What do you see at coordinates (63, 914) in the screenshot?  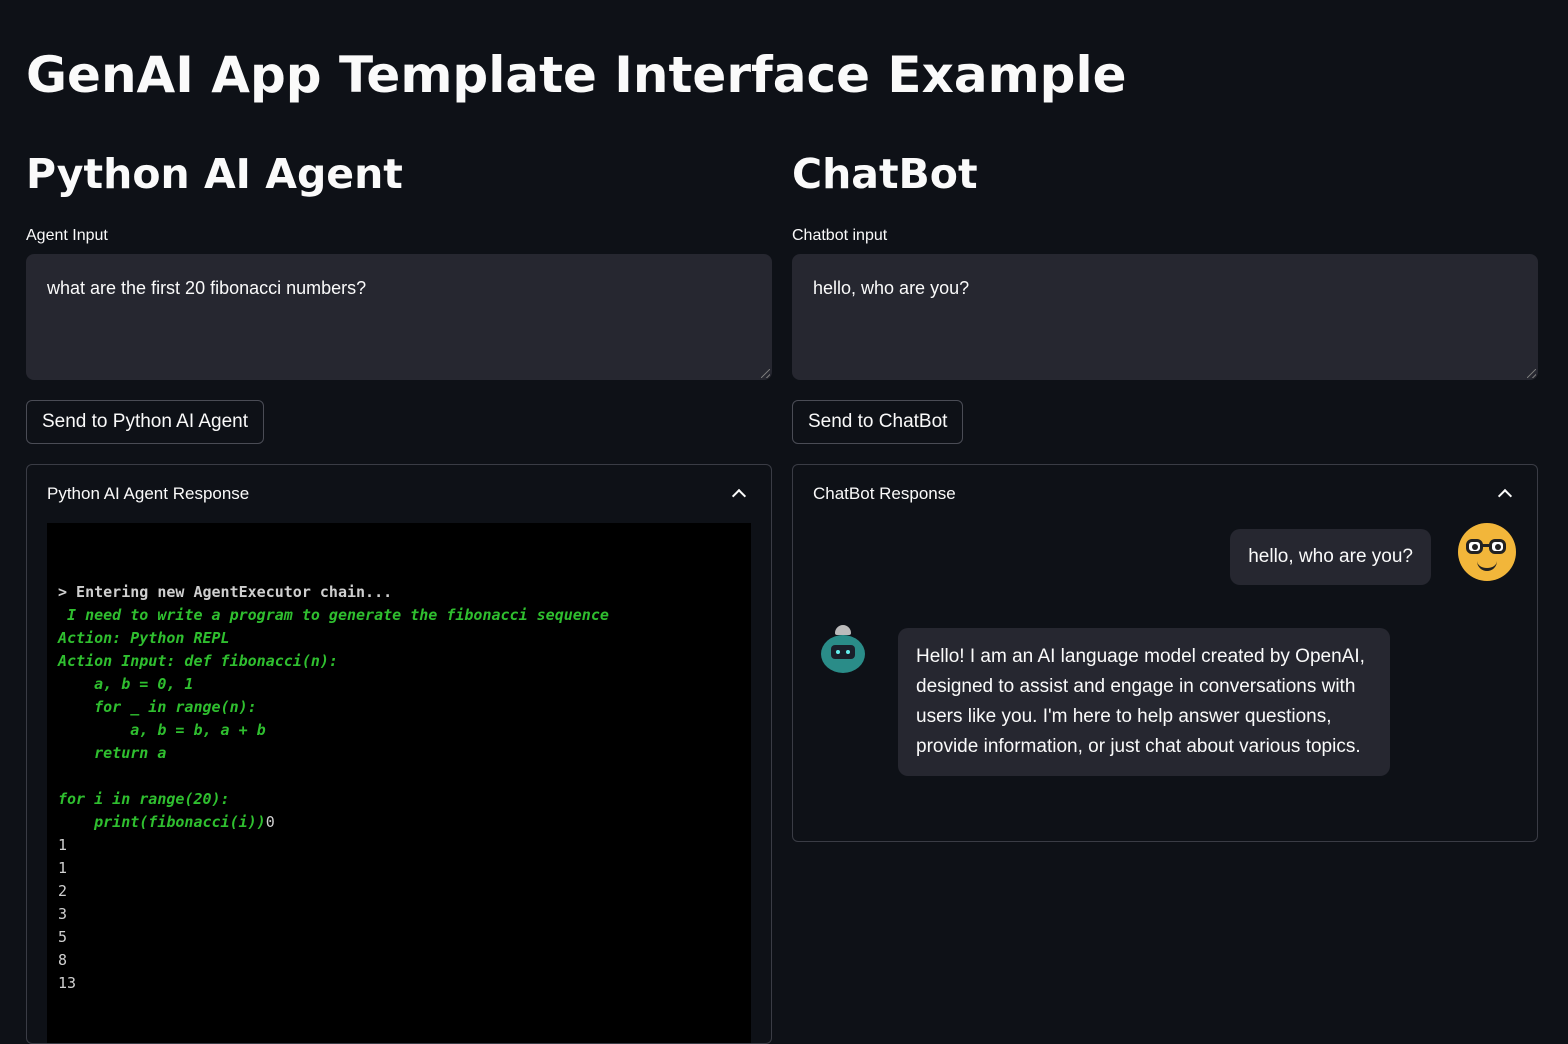 I see `console-line: 3` at bounding box center [63, 914].